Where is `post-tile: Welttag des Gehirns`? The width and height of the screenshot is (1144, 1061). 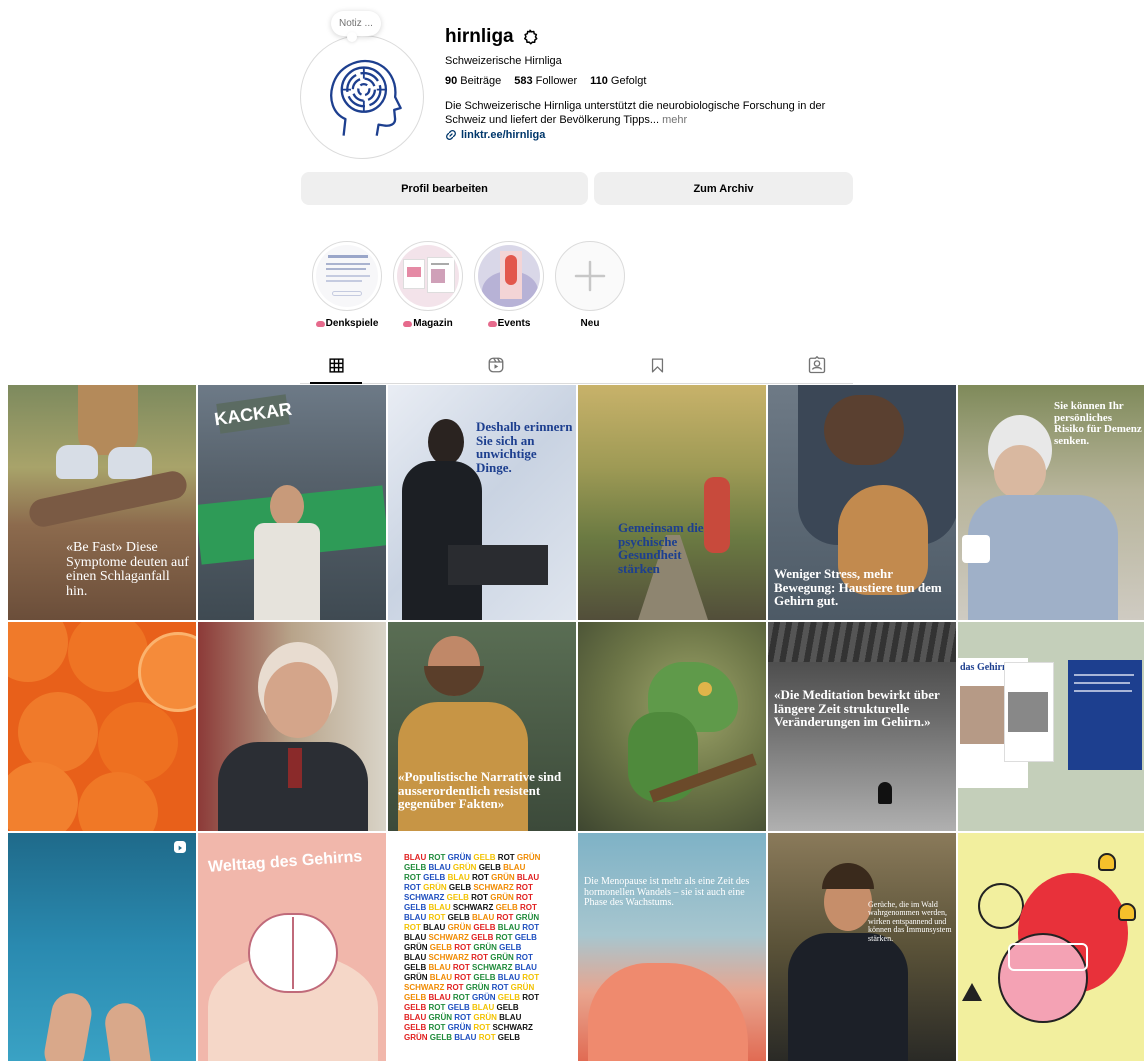
post-tile: Welttag des Gehirns is located at coordinates (292, 947).